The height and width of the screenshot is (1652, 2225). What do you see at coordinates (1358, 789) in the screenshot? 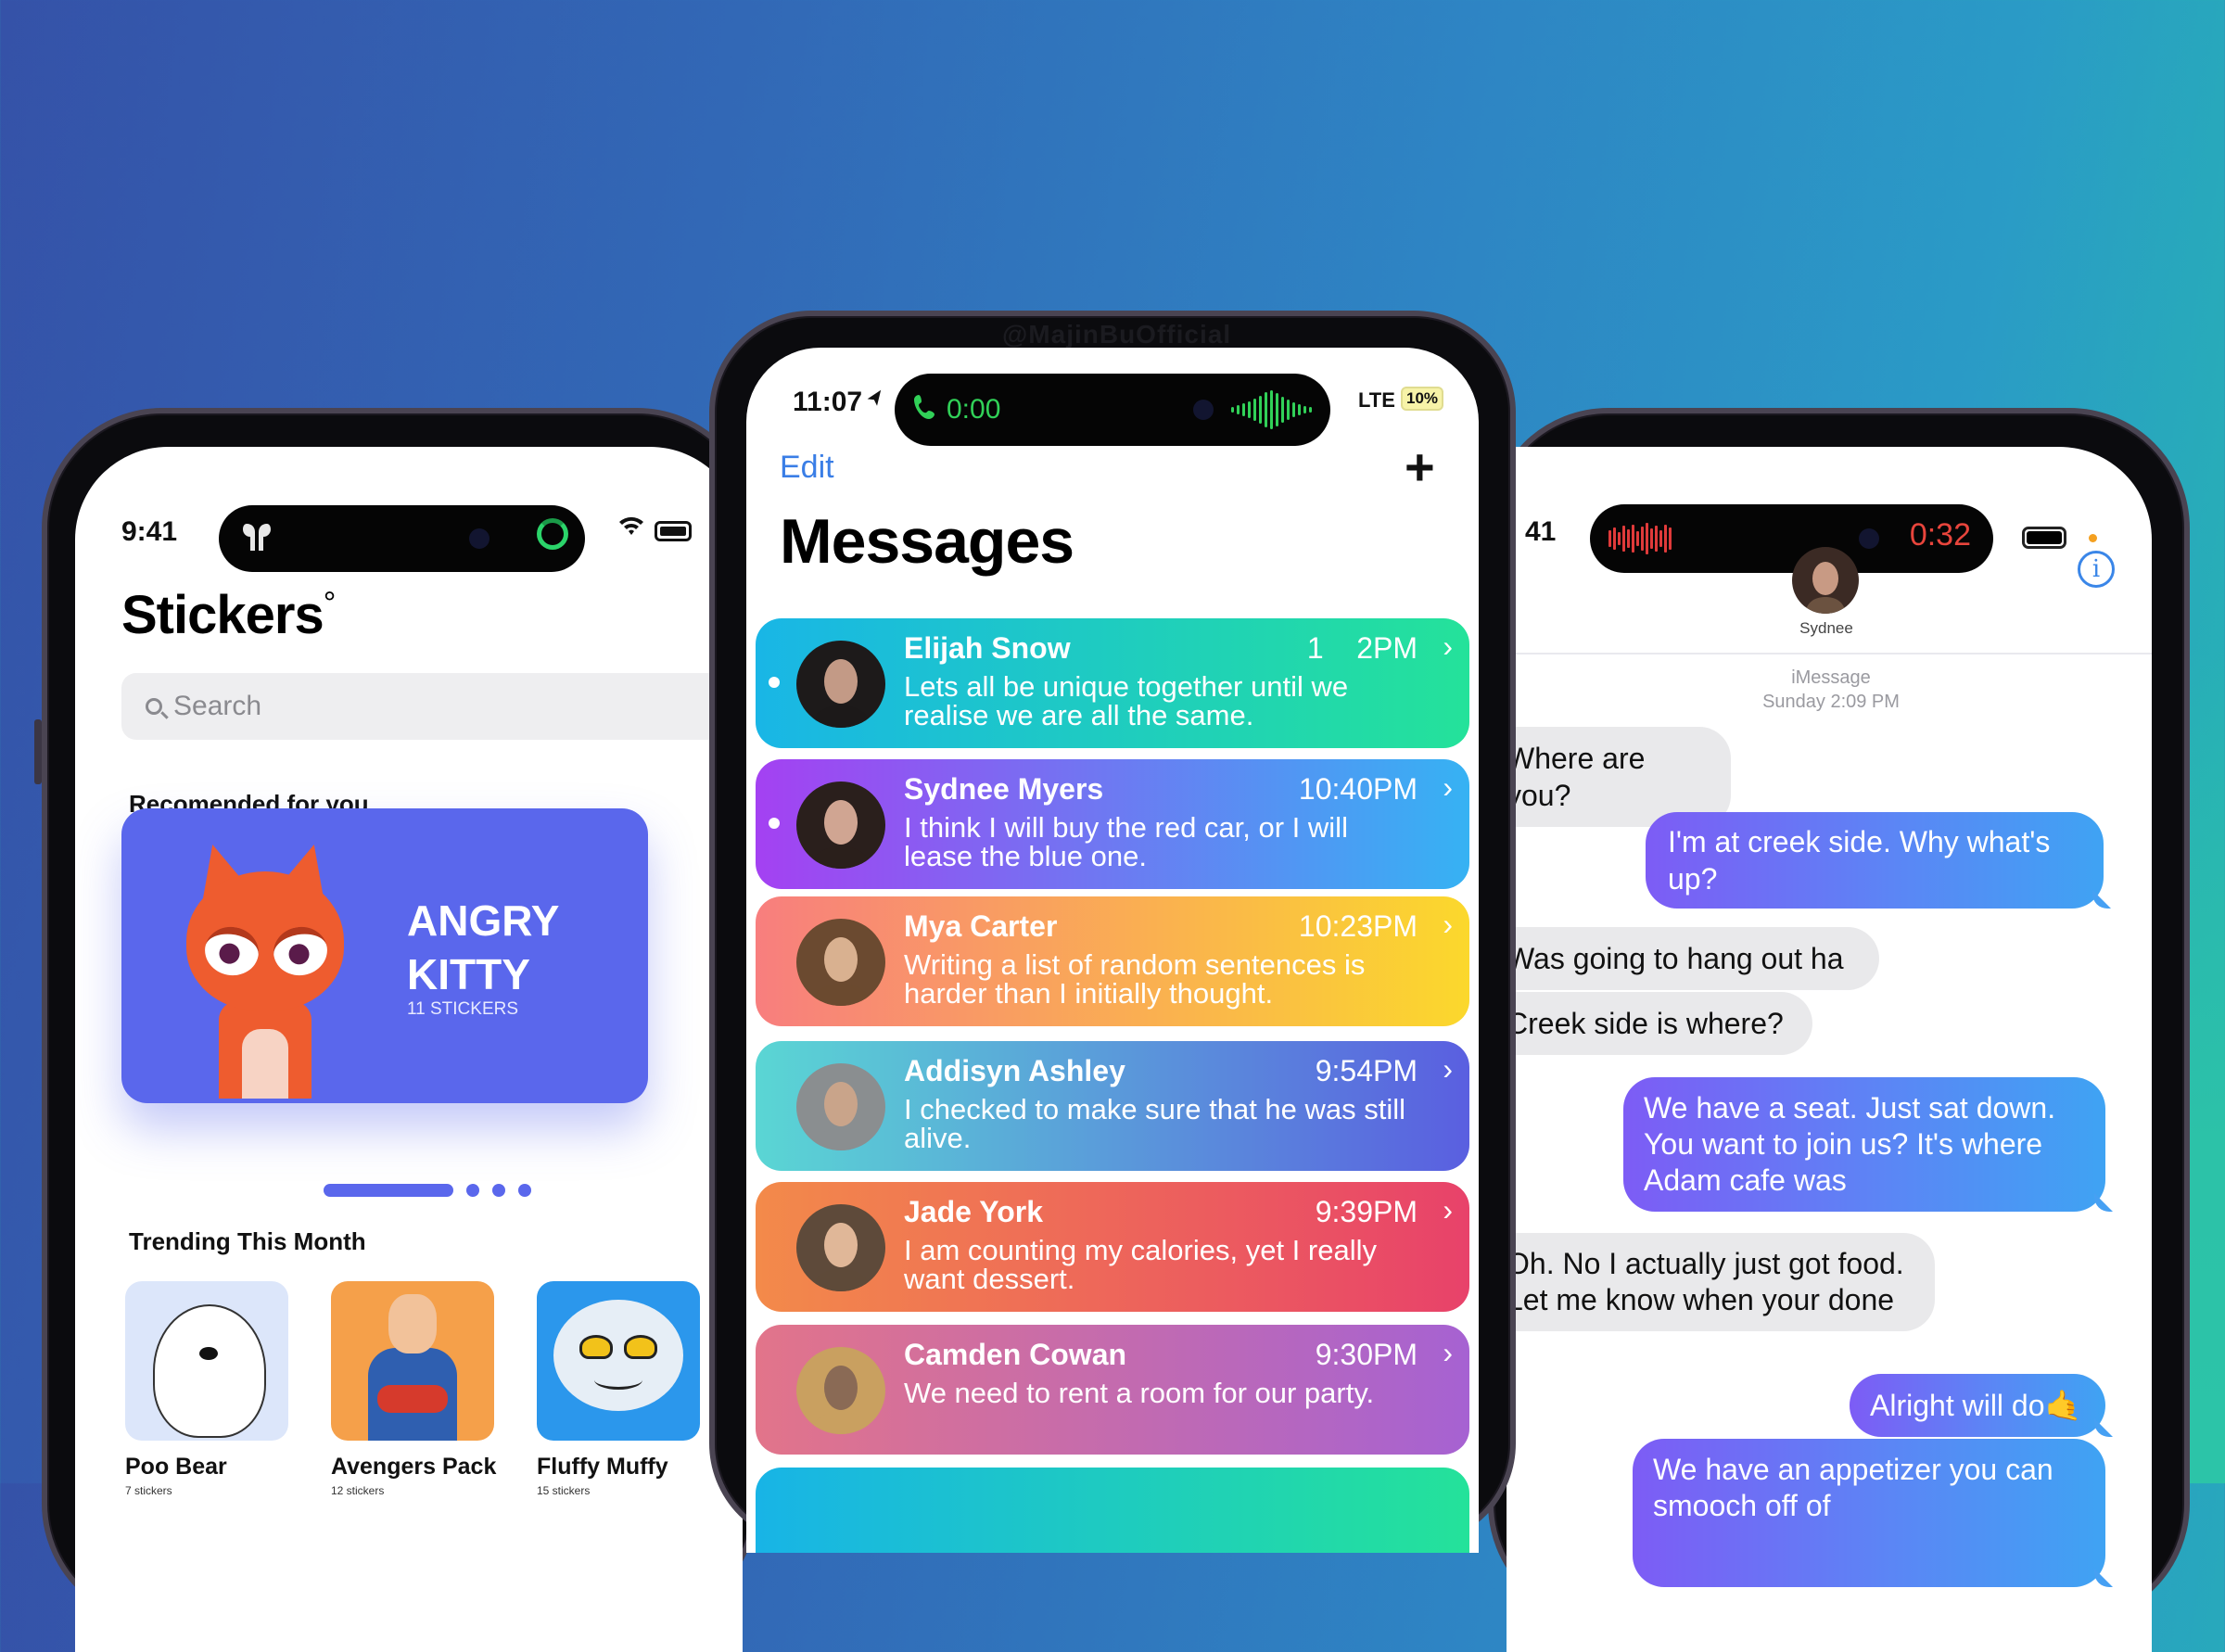
I see `timestamp: 10:40PM` at bounding box center [1358, 789].